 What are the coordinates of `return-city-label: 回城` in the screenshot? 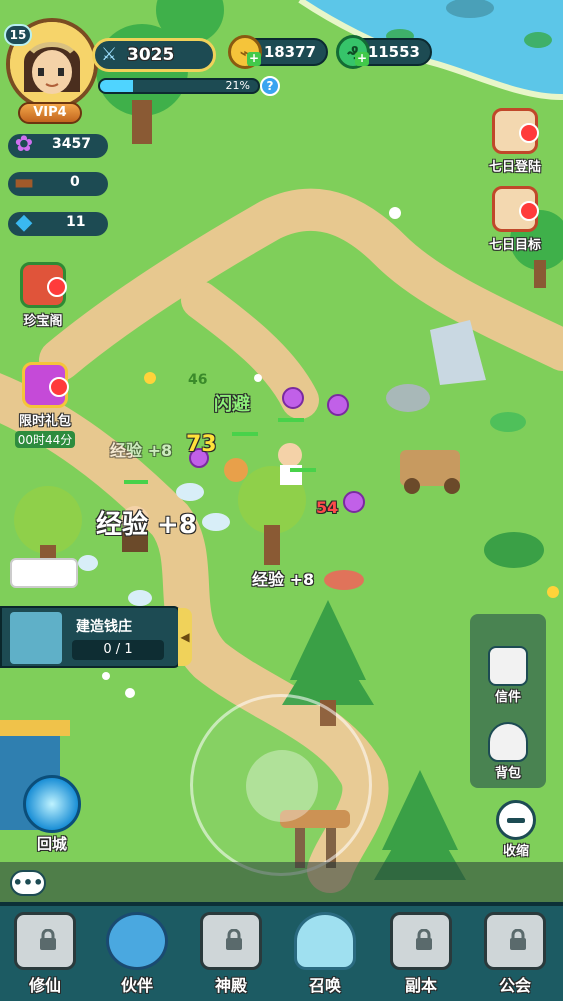 It's located at (51, 844).